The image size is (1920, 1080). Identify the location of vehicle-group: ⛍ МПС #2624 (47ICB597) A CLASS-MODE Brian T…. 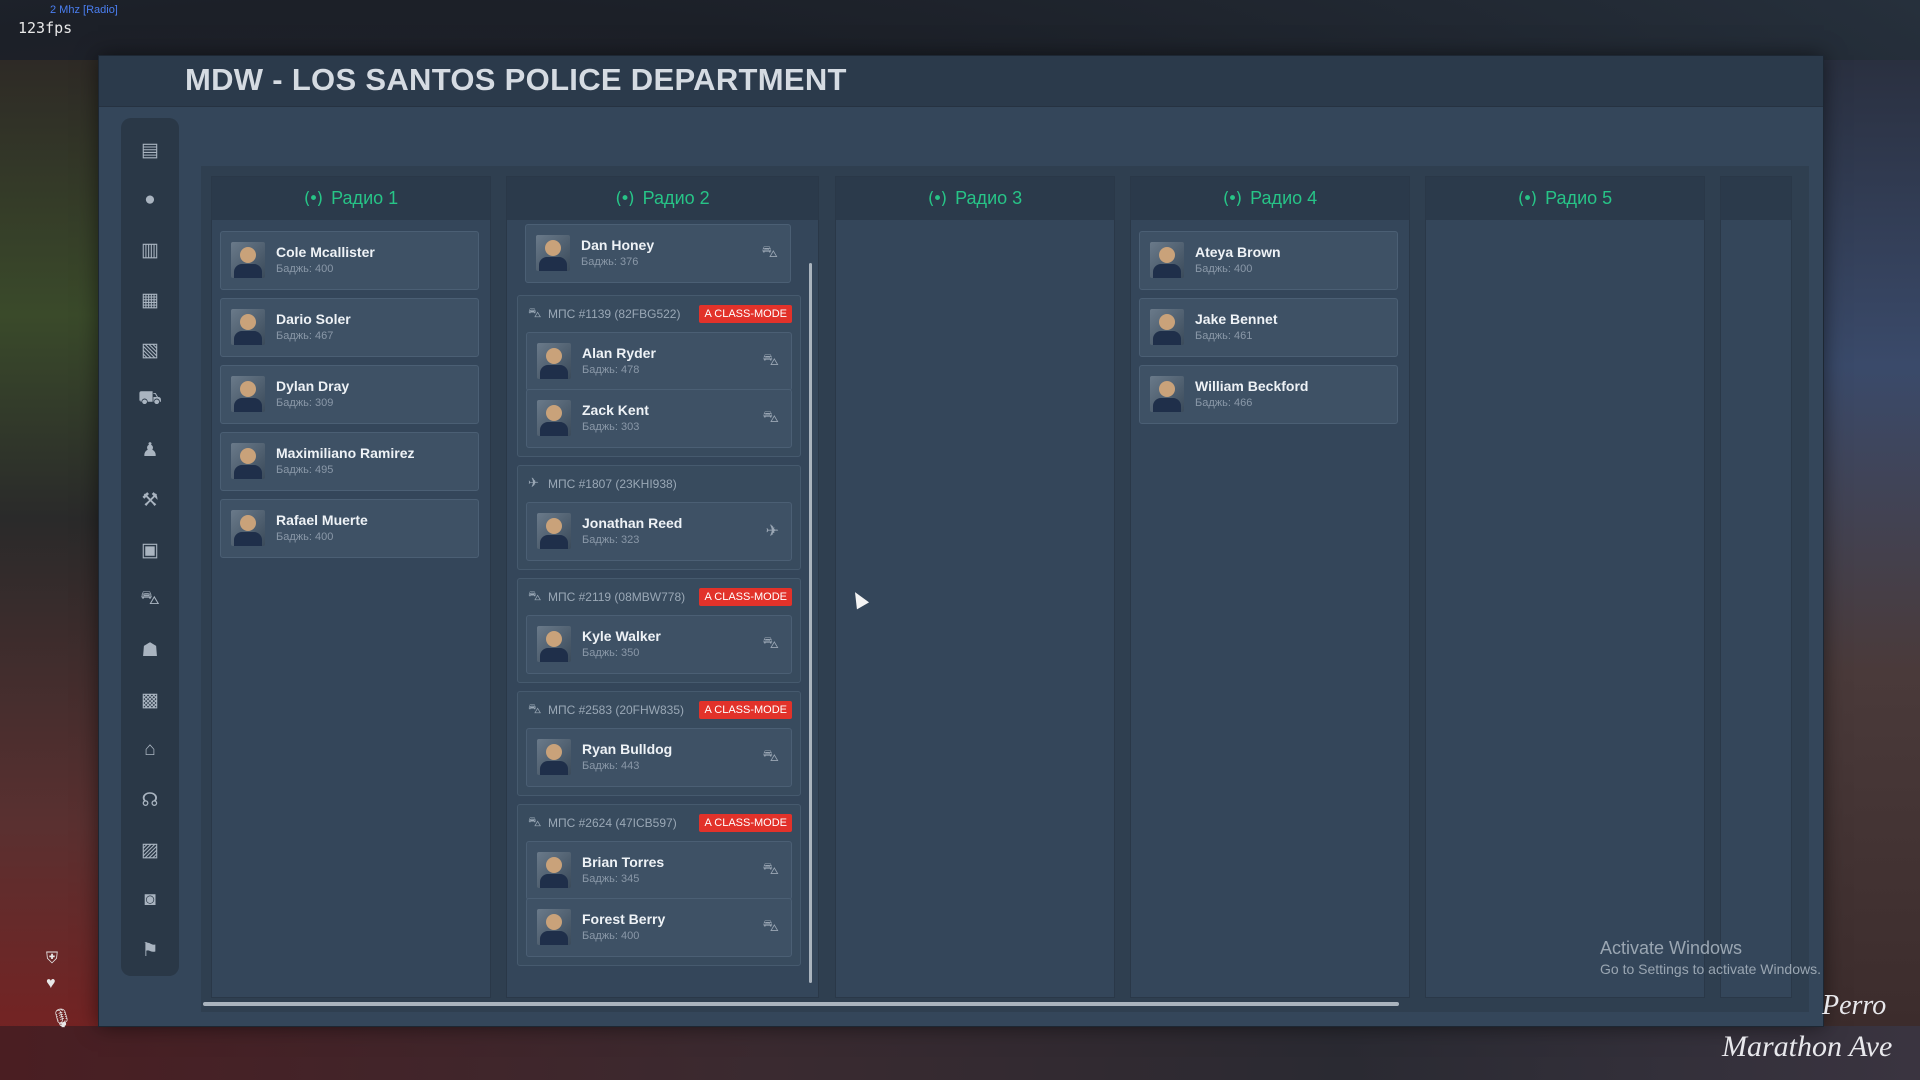
(659, 885).